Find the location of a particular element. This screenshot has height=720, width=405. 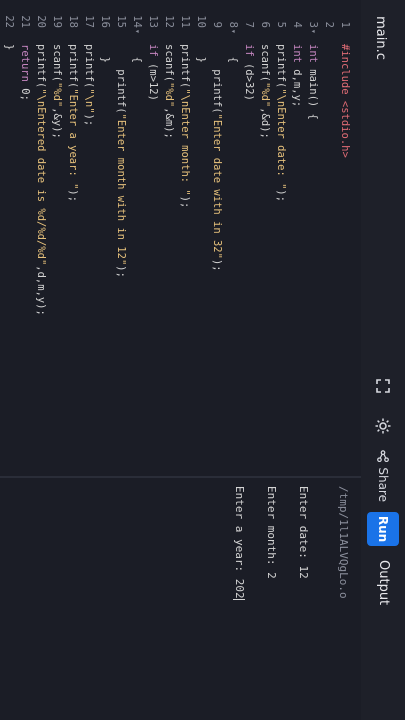

line-number: 12 is located at coordinates (169, 21).